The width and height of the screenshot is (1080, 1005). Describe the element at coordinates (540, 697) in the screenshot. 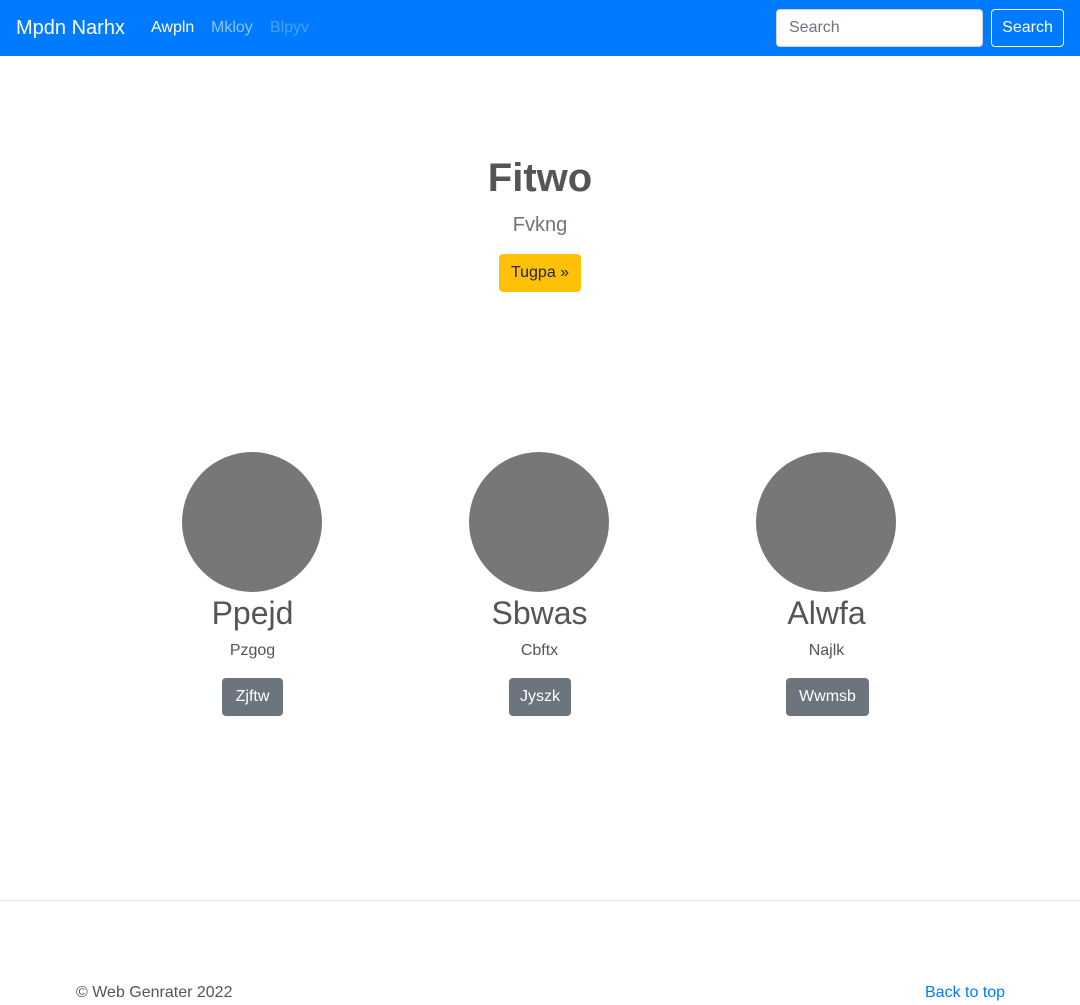

I see `feature-button: Jyszk` at that location.